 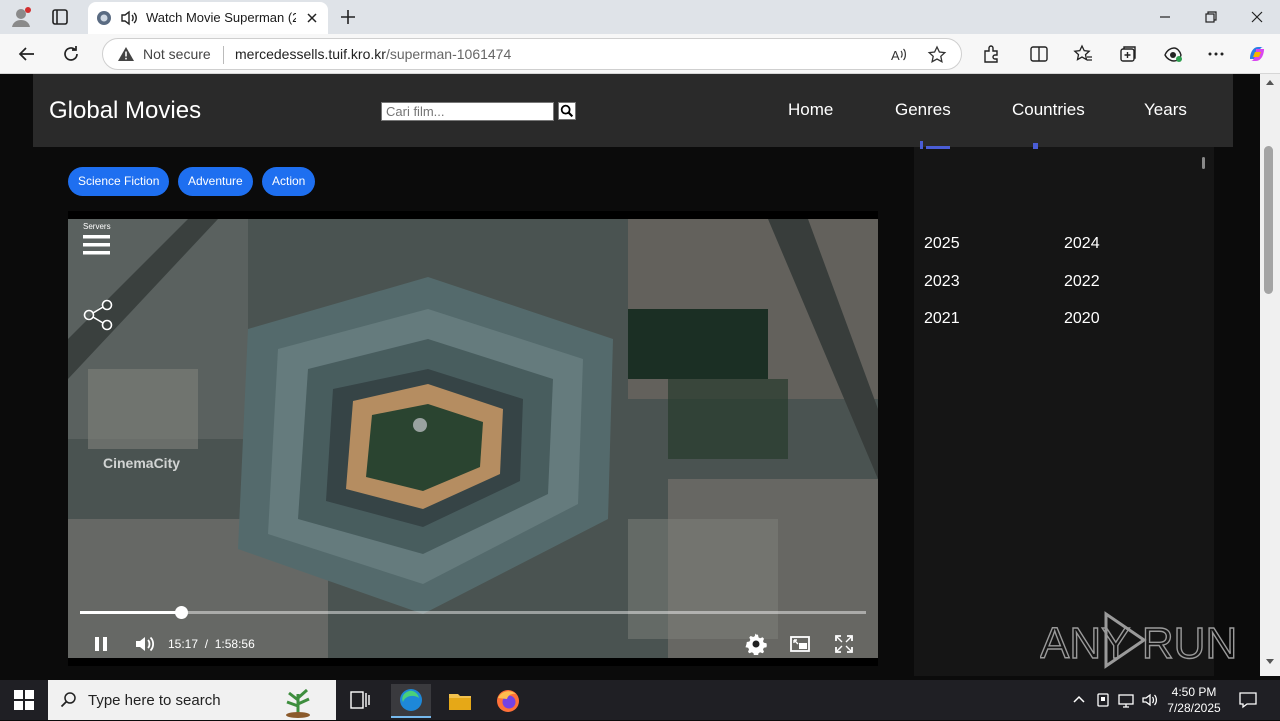 I want to click on tab-title: Watch Movie Superman (2025, so click(x=221, y=17).